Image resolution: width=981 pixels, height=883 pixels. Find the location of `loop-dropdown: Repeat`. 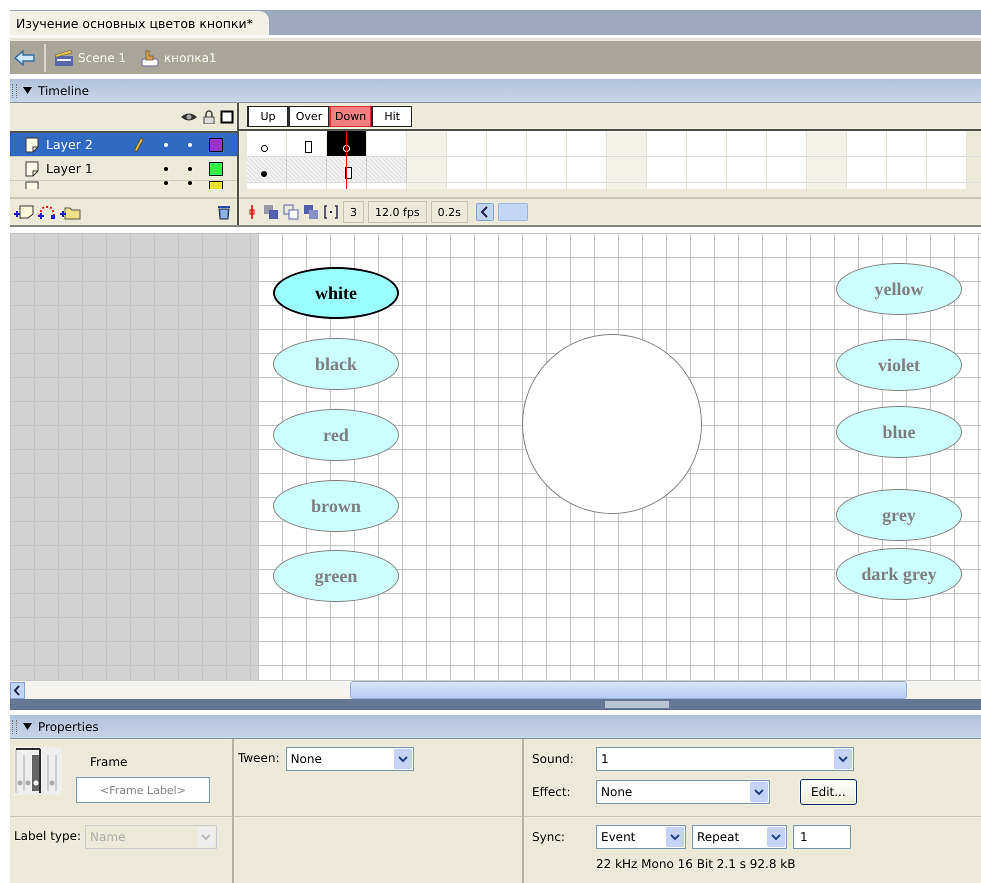

loop-dropdown: Repeat is located at coordinates (739, 837).